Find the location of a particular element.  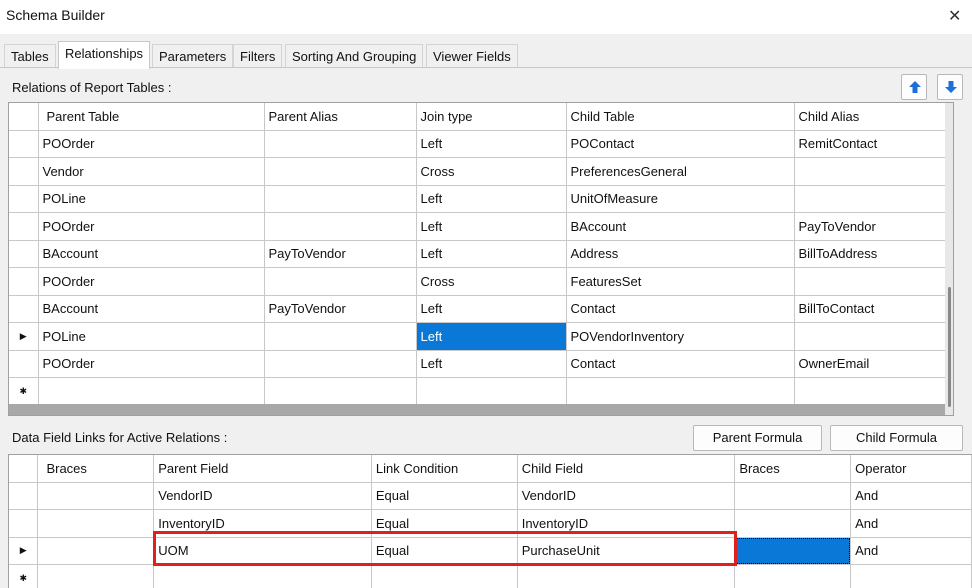

column-header-link-condition: Link Condition is located at coordinates (444, 469).